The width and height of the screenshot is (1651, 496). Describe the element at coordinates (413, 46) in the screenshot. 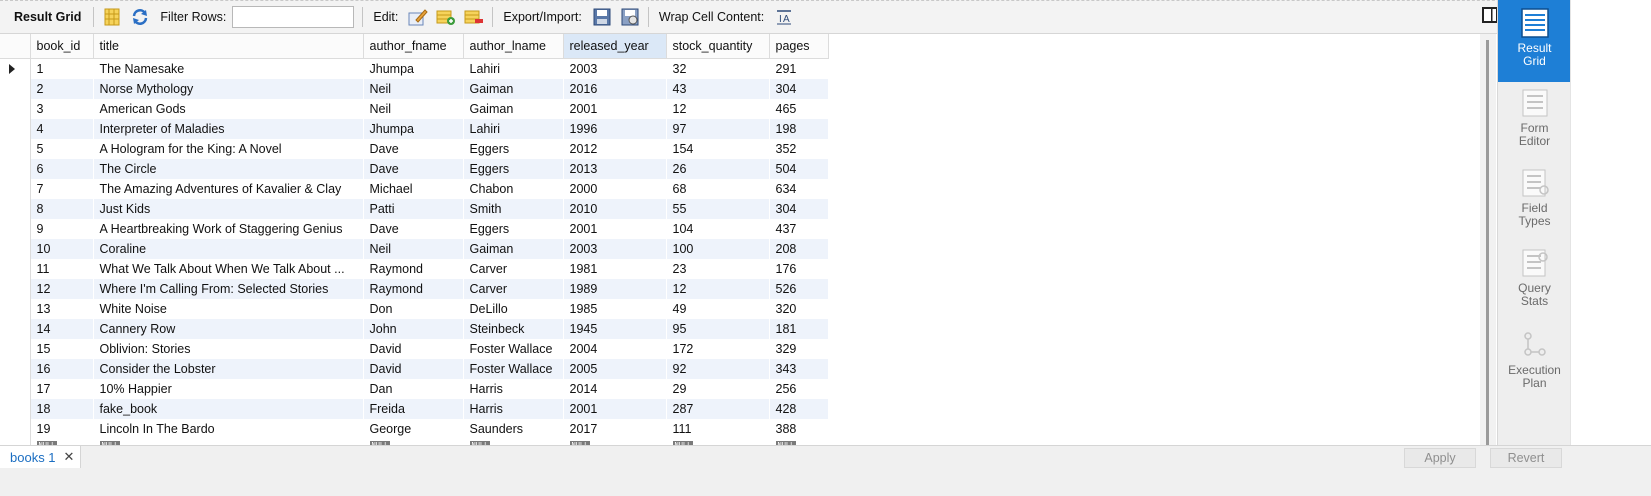

I see `column-header-author-fname: author_fname` at that location.